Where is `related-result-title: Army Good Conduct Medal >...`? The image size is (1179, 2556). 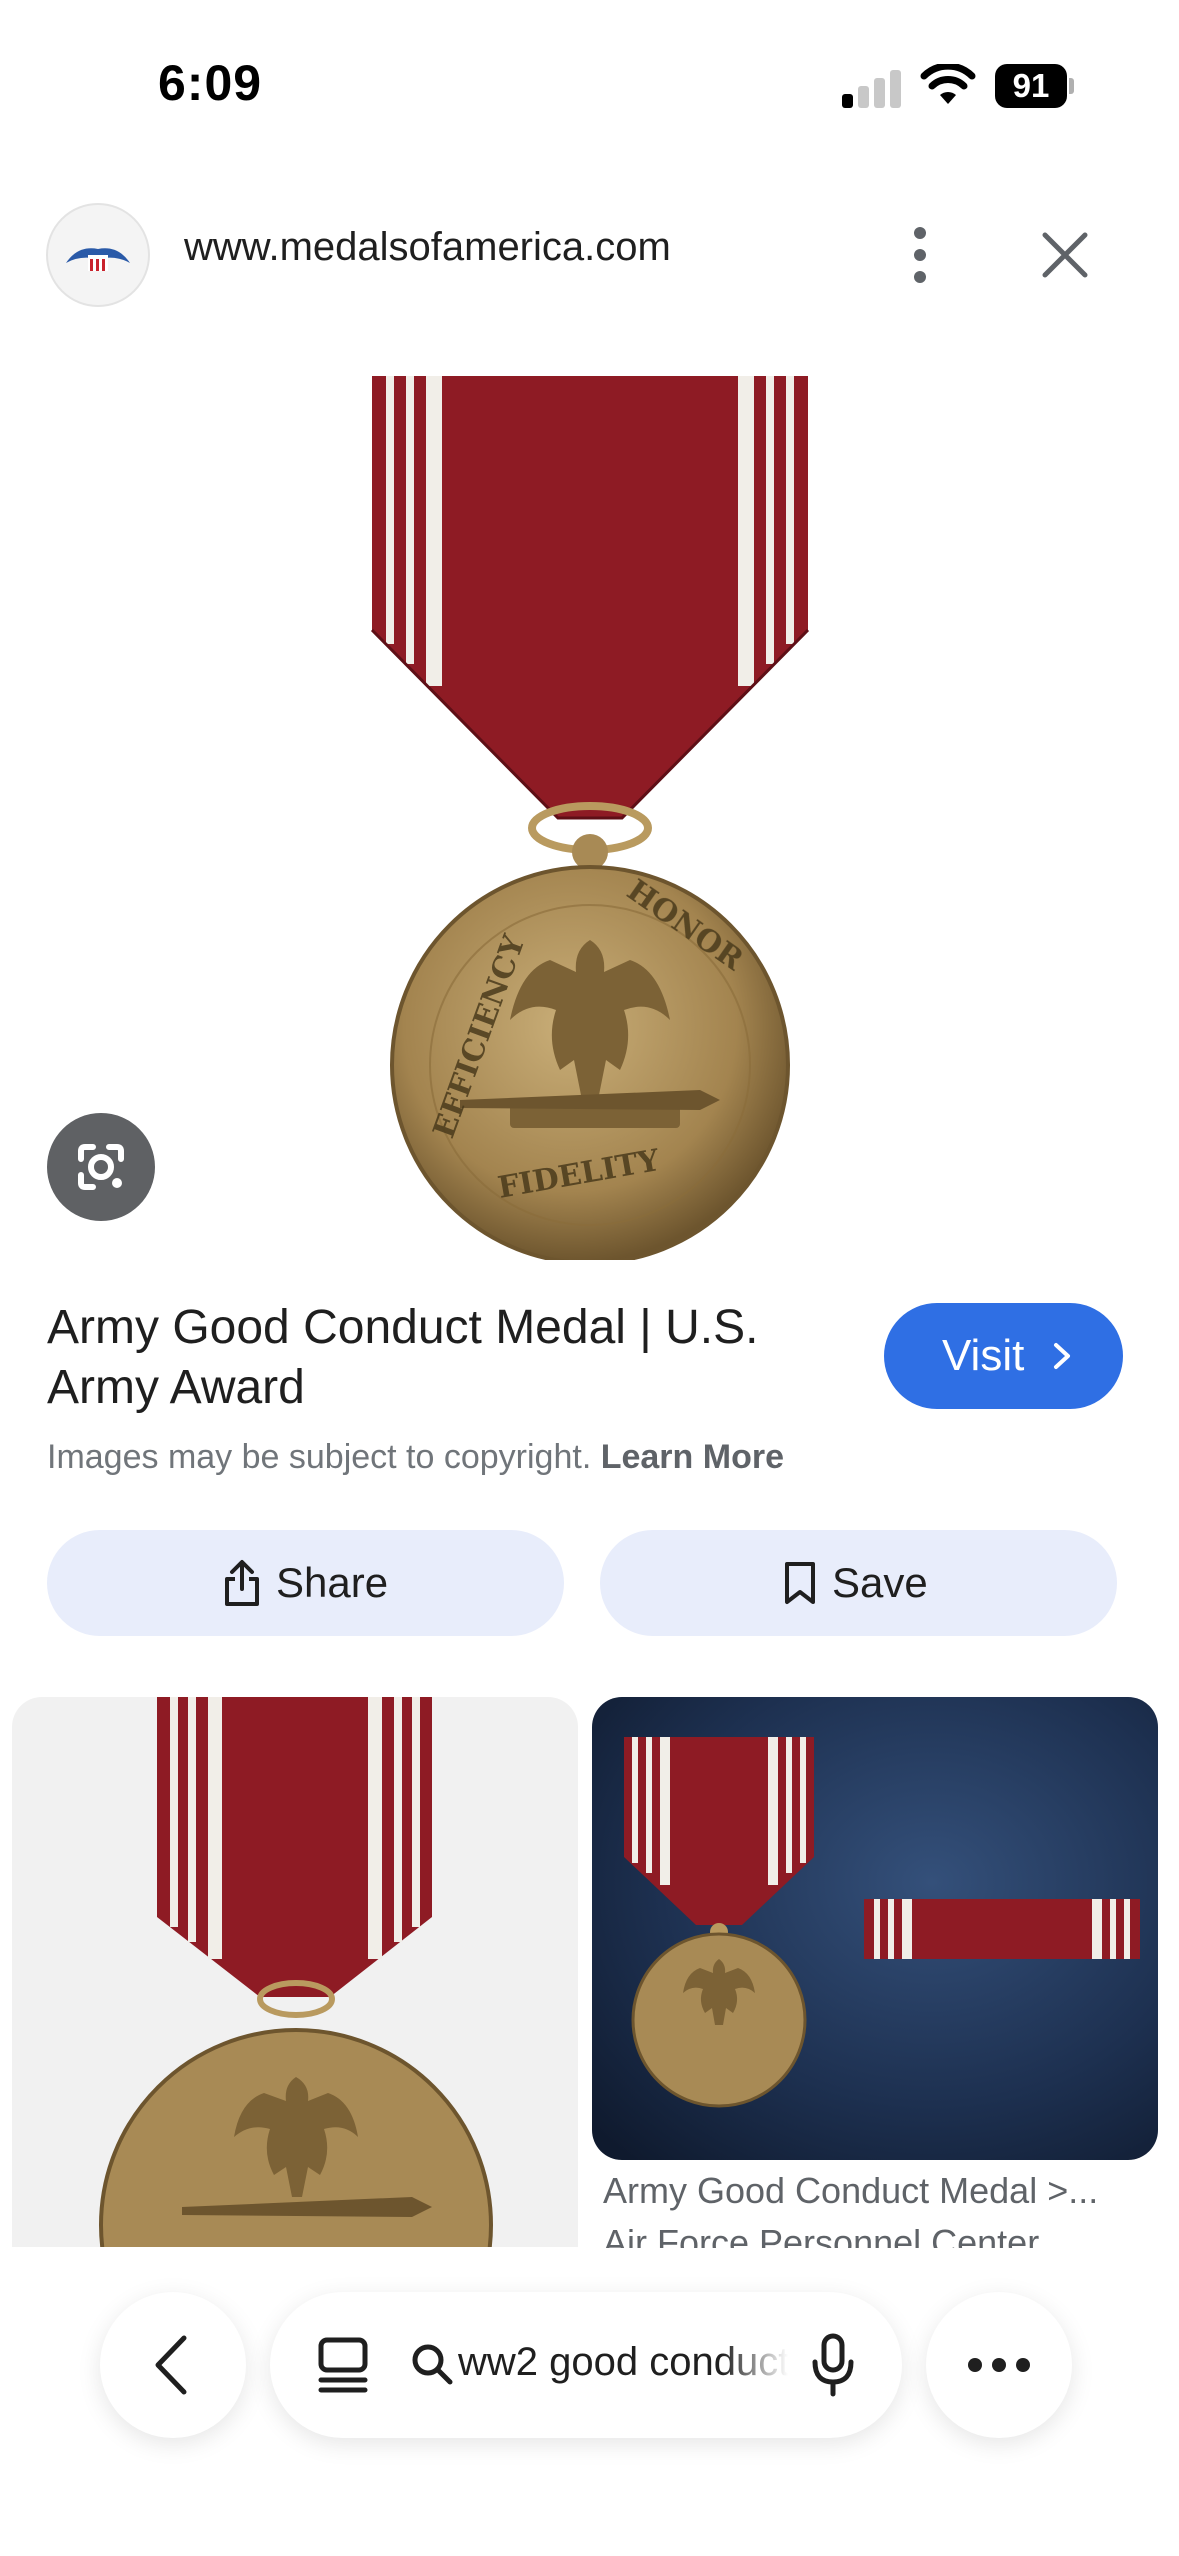 related-result-title: Army Good Conduct Medal >... is located at coordinates (883, 2191).